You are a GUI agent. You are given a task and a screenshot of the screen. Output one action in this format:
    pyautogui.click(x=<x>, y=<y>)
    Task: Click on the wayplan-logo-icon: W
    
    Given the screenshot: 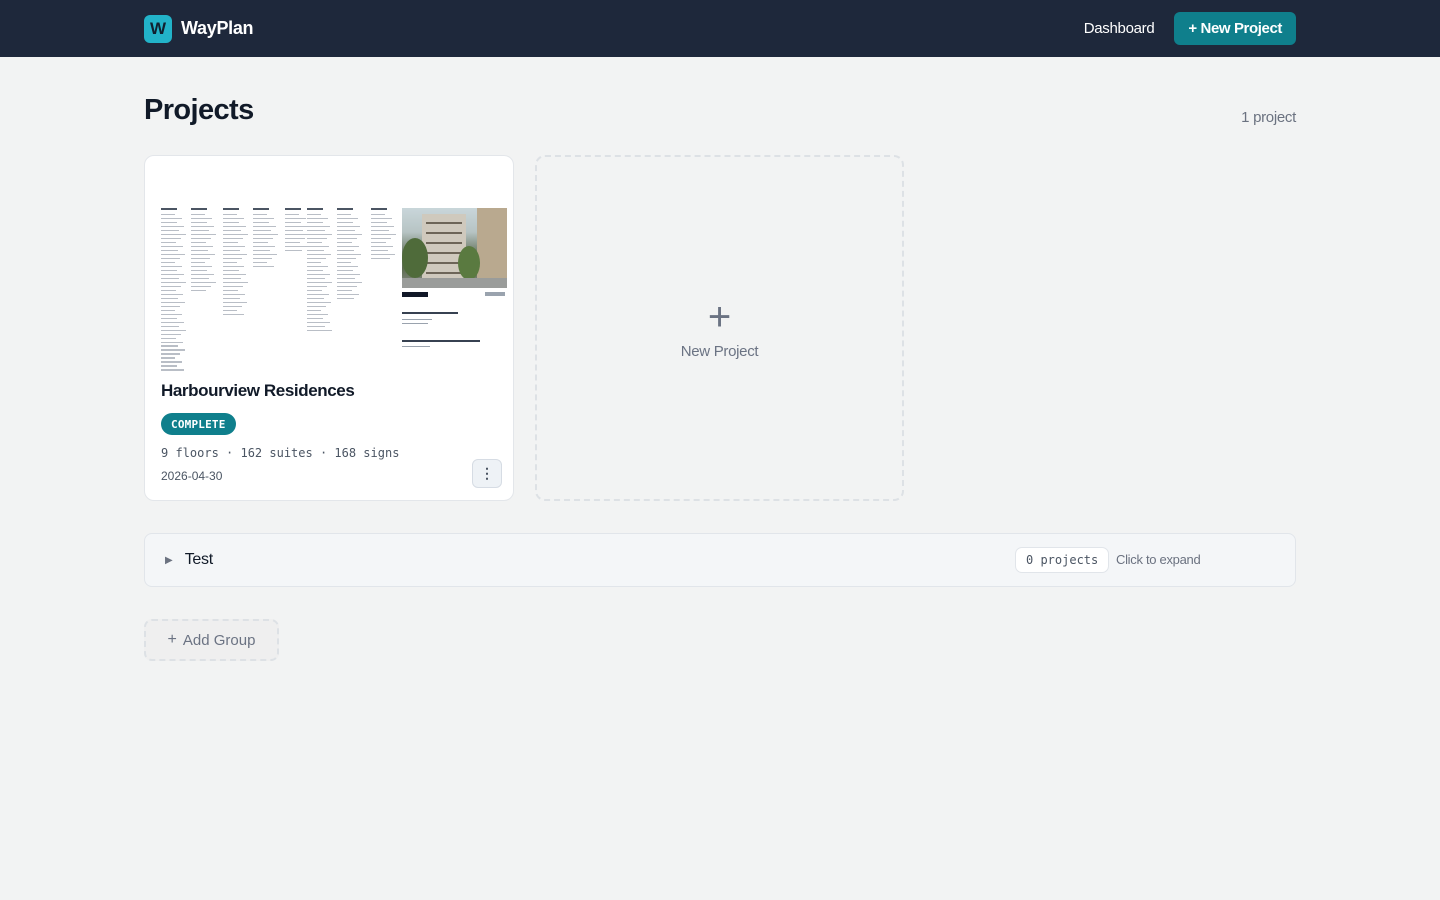 What is the action you would take?
    pyautogui.click(x=158, y=28)
    